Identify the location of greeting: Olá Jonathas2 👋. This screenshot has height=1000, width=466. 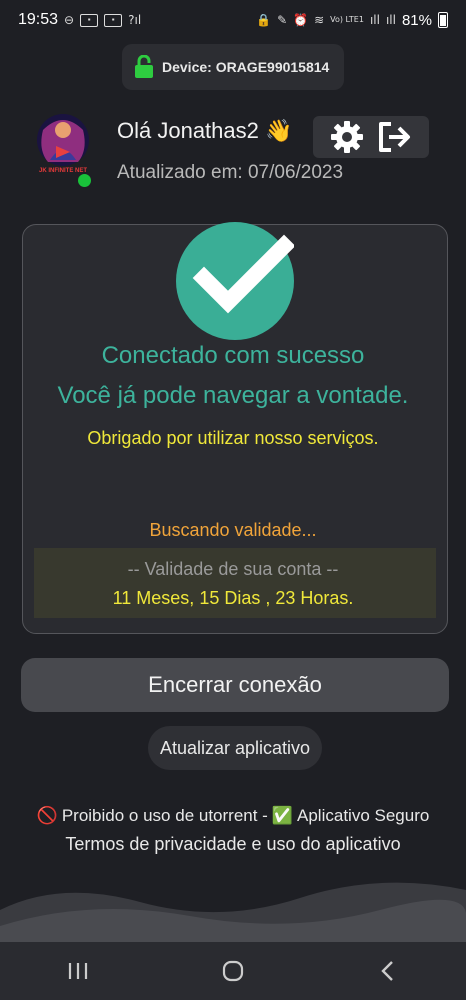
(205, 130).